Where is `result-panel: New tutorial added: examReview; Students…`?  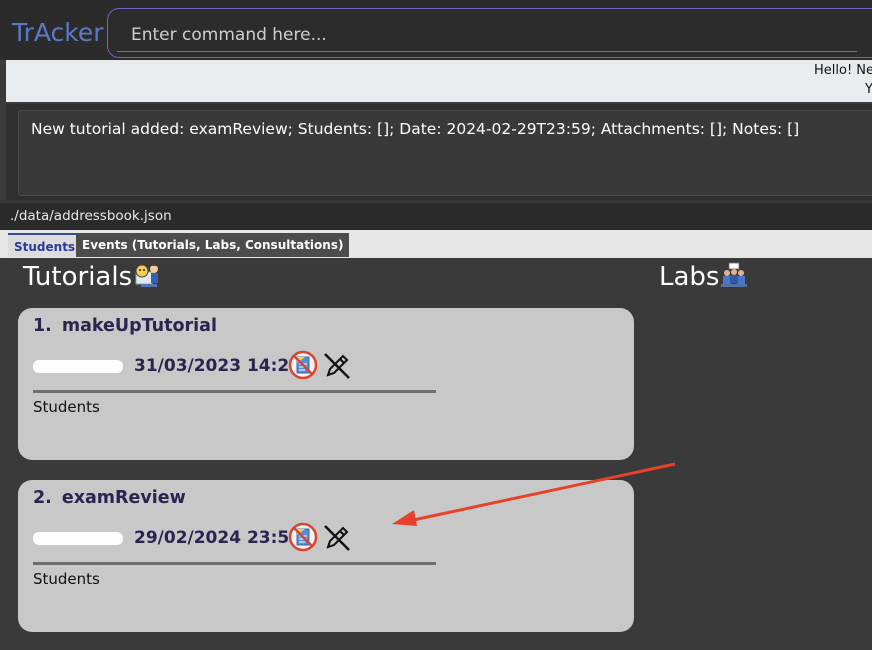
result-panel: New tutorial added: examReview; Students… is located at coordinates (439, 152).